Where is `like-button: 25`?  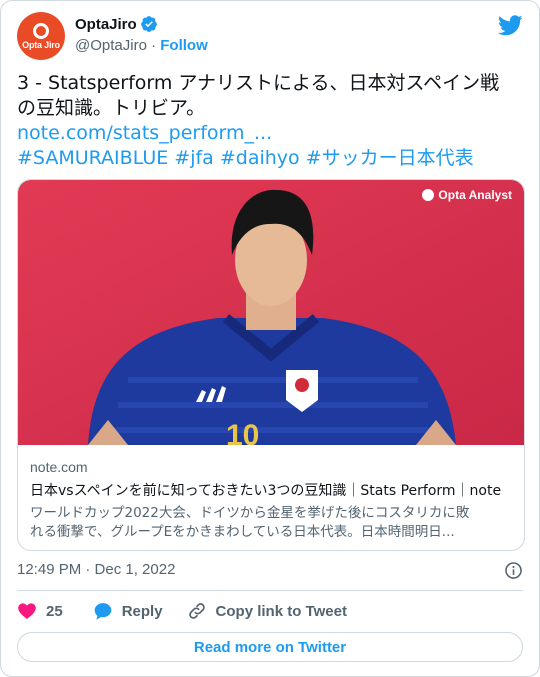 like-button: 25 is located at coordinates (40, 611).